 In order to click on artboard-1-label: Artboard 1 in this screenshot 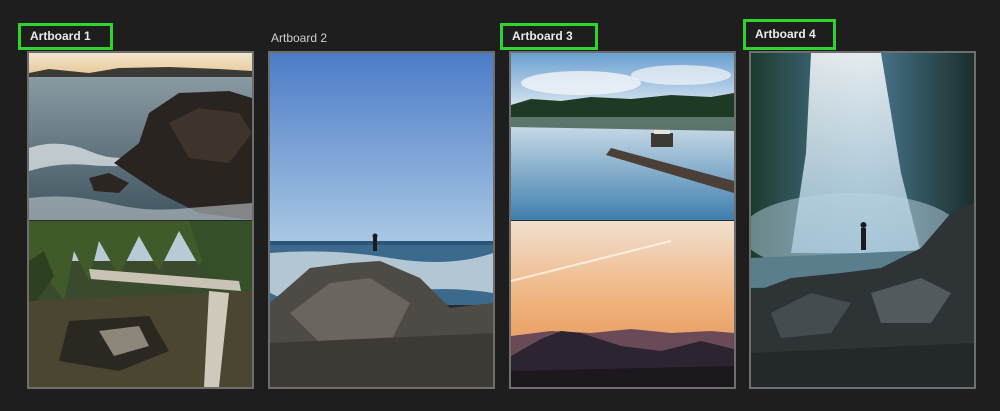, I will do `click(65, 36)`.